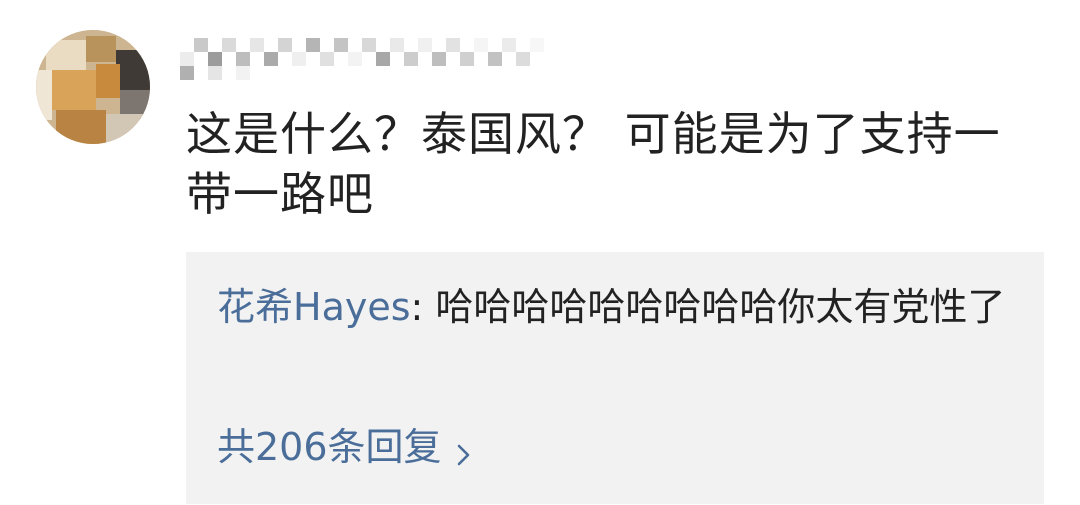 This screenshot has height=505, width=1080. I want to click on view-all-replies-label: 共206条回复, so click(329, 447).